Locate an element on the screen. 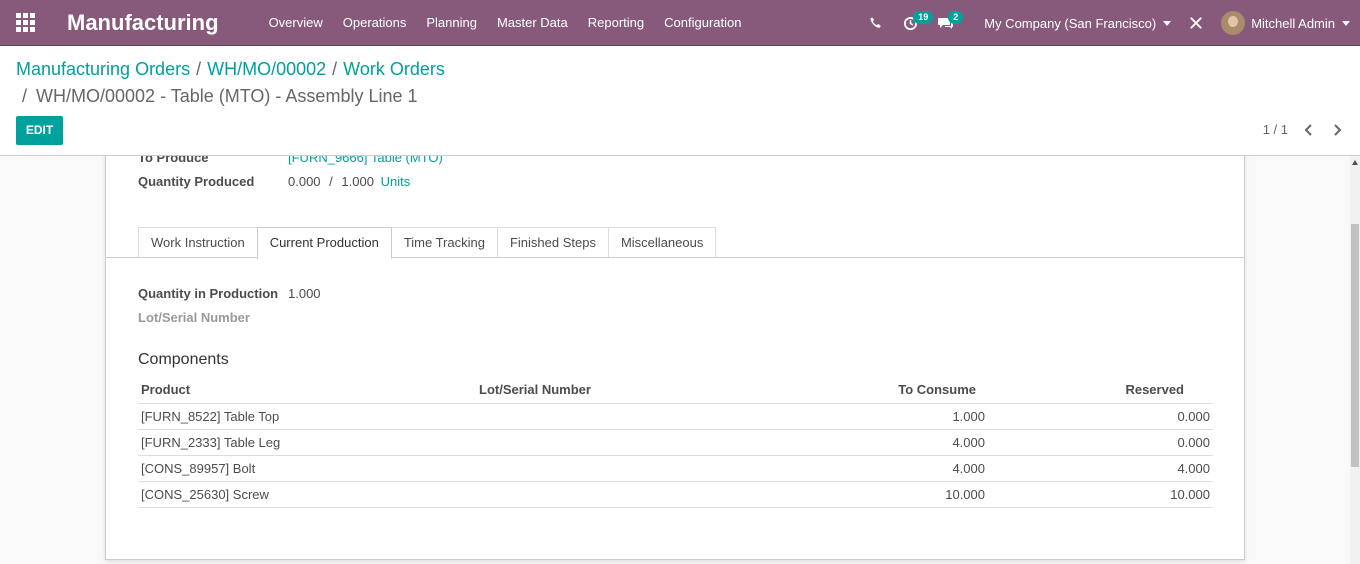  pager: 1 / 1 is located at coordinates (1303, 129).